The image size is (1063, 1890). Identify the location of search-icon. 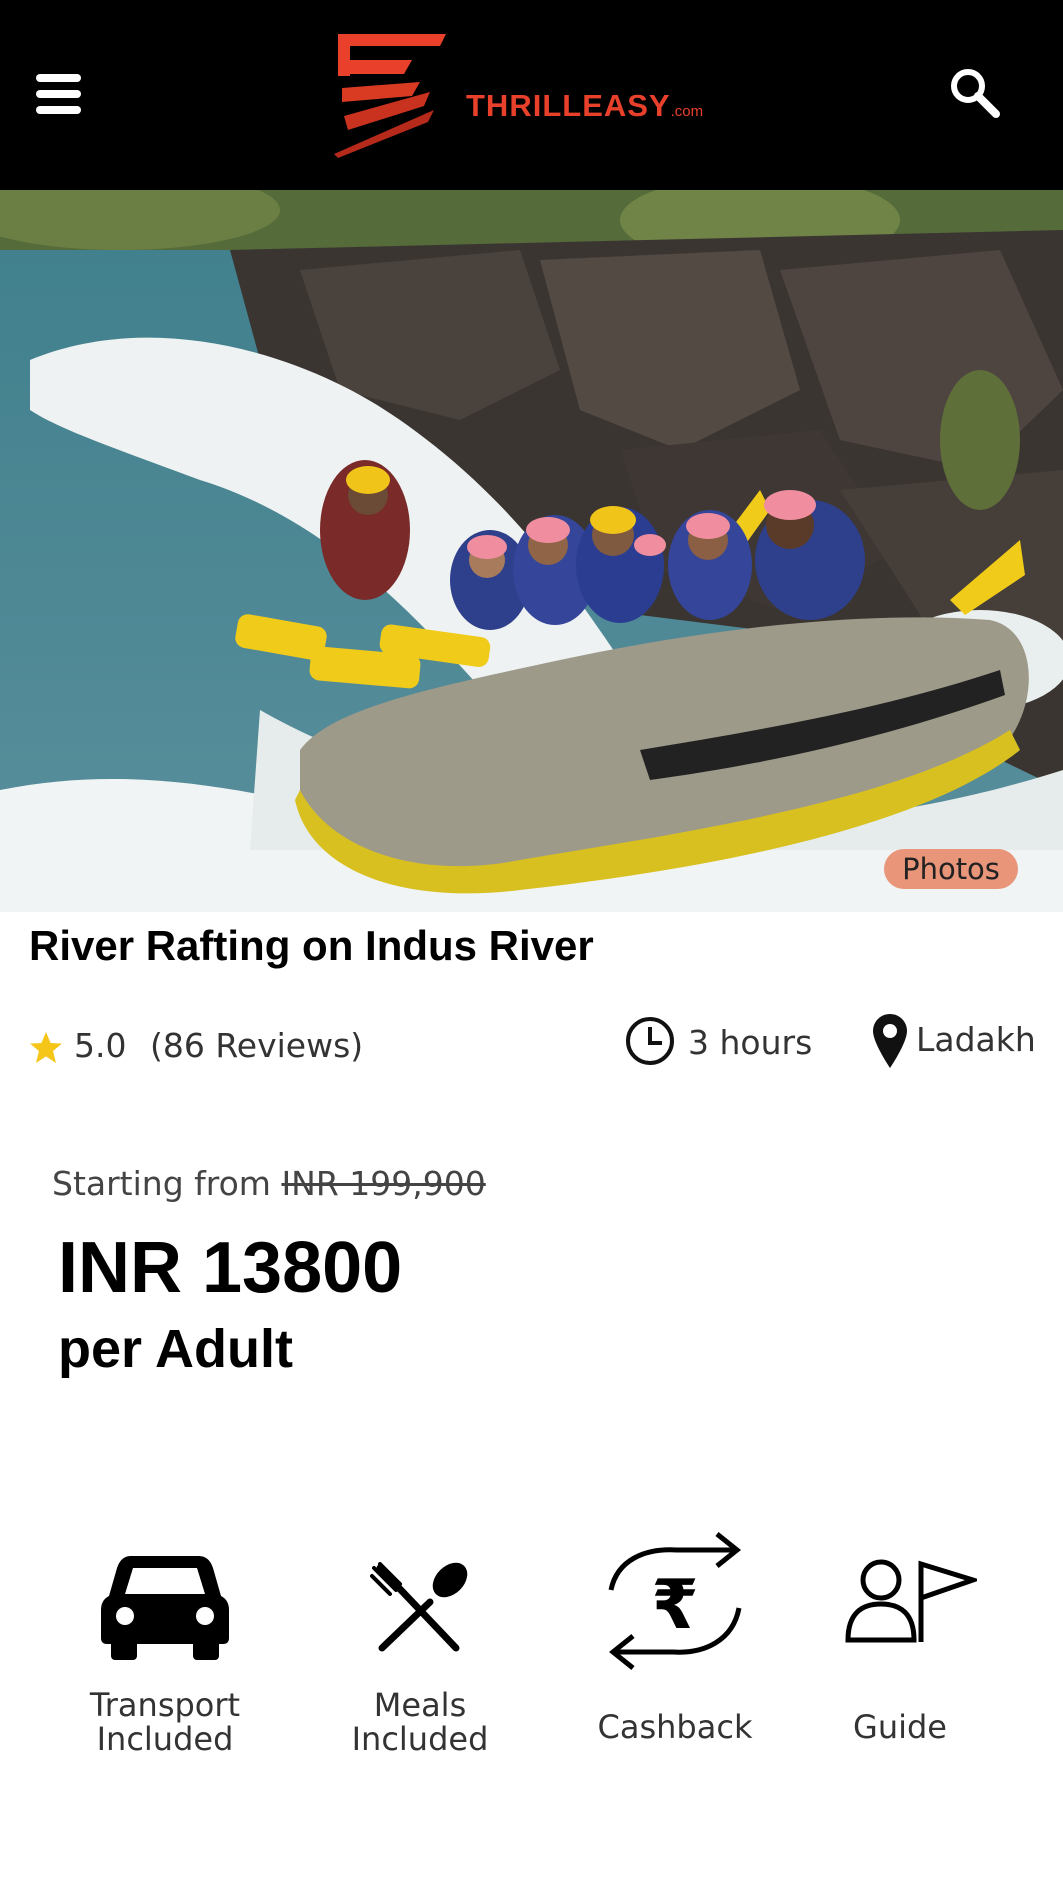
(975, 93).